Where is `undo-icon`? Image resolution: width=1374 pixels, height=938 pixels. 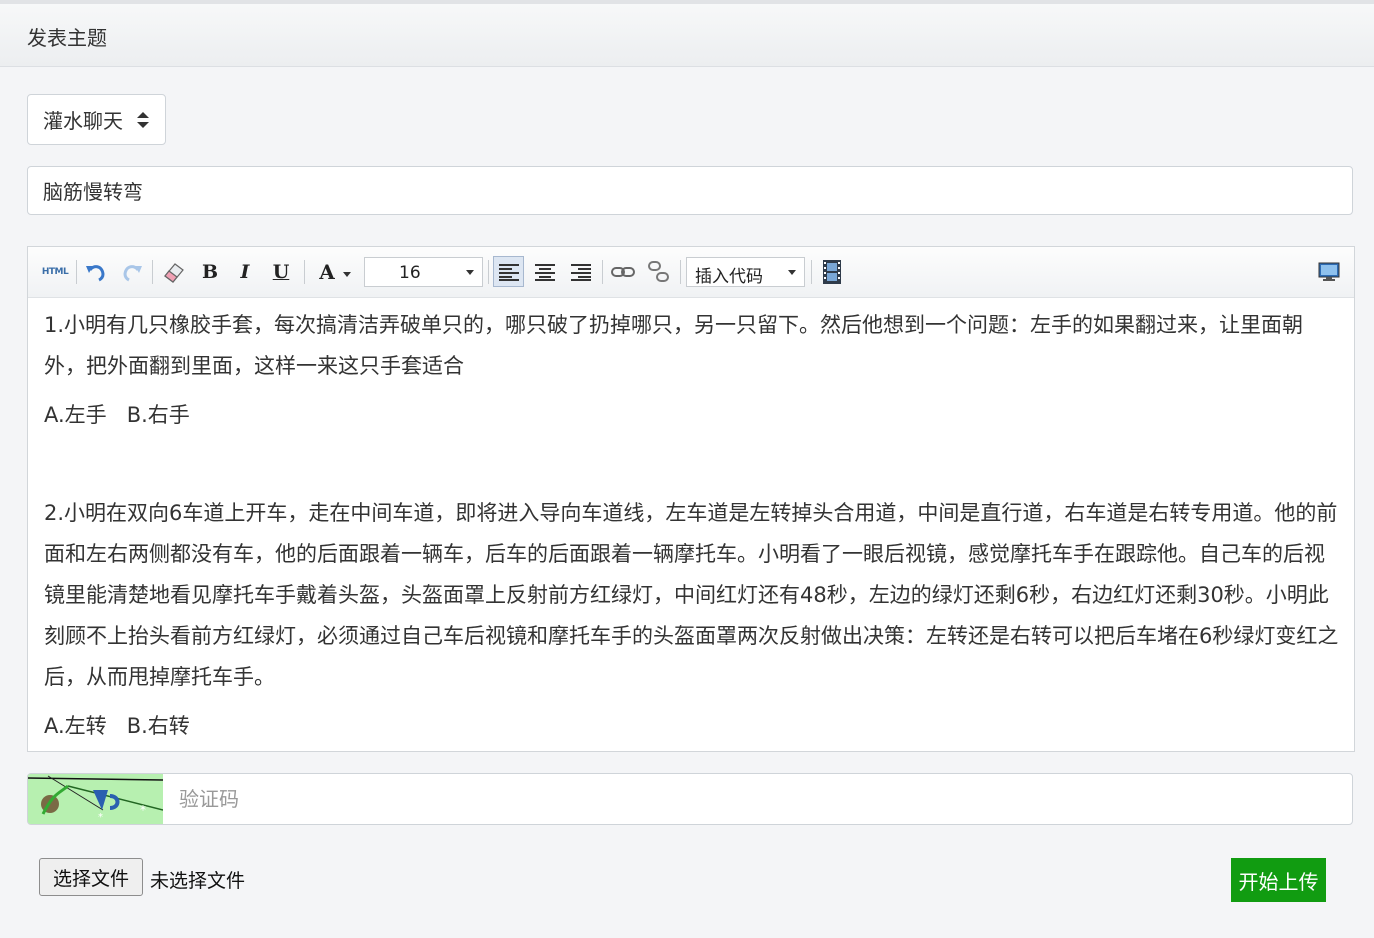
undo-icon is located at coordinates (95, 273).